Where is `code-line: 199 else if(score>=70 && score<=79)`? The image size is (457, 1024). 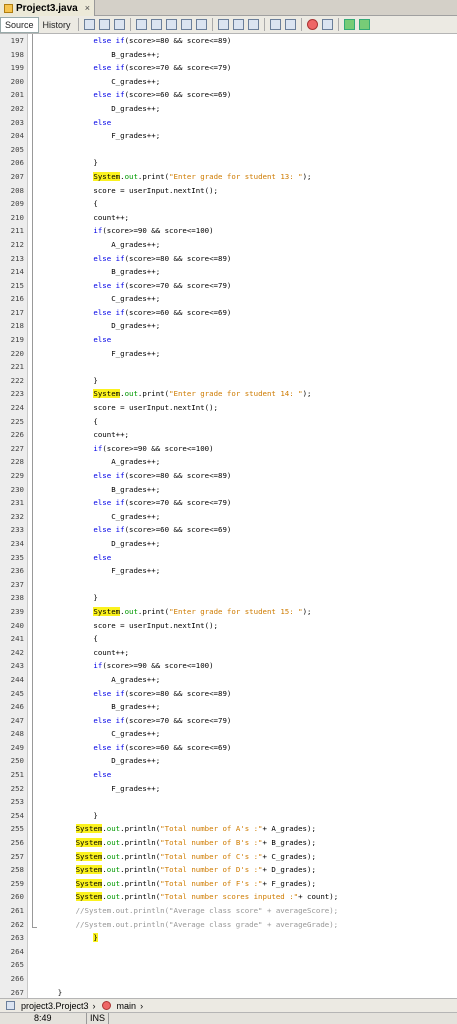 code-line: 199 else if(score>=70 && score<=79) is located at coordinates (228, 68).